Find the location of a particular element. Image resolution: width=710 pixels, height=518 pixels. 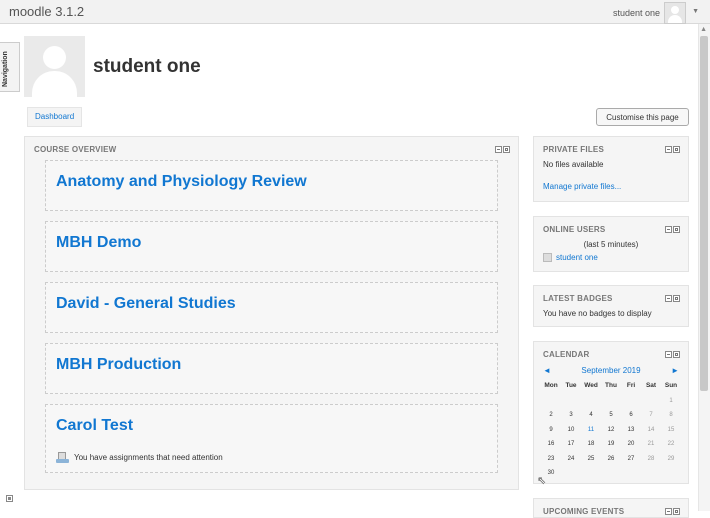

calendar-day: 27 is located at coordinates (631, 459).